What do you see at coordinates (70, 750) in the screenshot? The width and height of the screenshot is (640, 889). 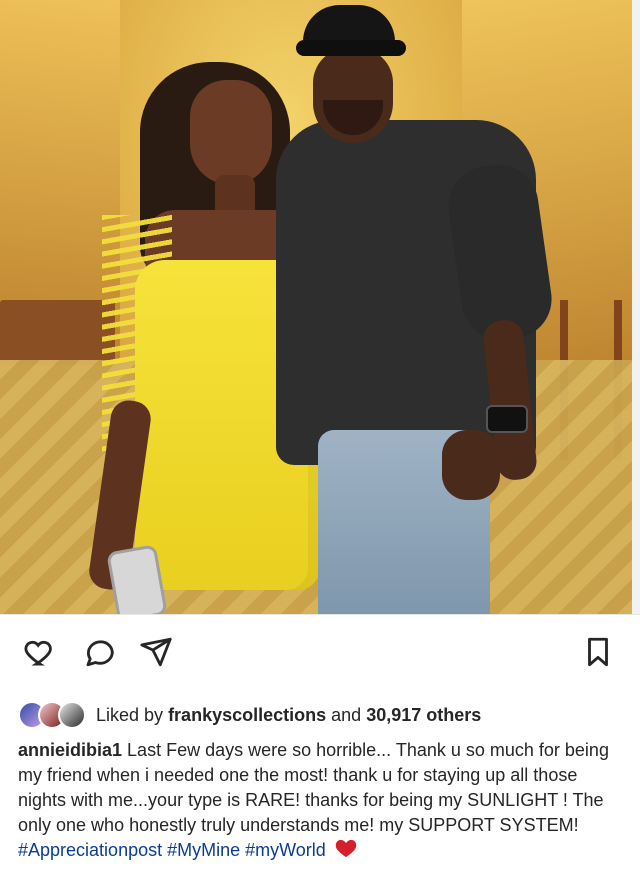 I see `caption-username: annieidibia1` at bounding box center [70, 750].